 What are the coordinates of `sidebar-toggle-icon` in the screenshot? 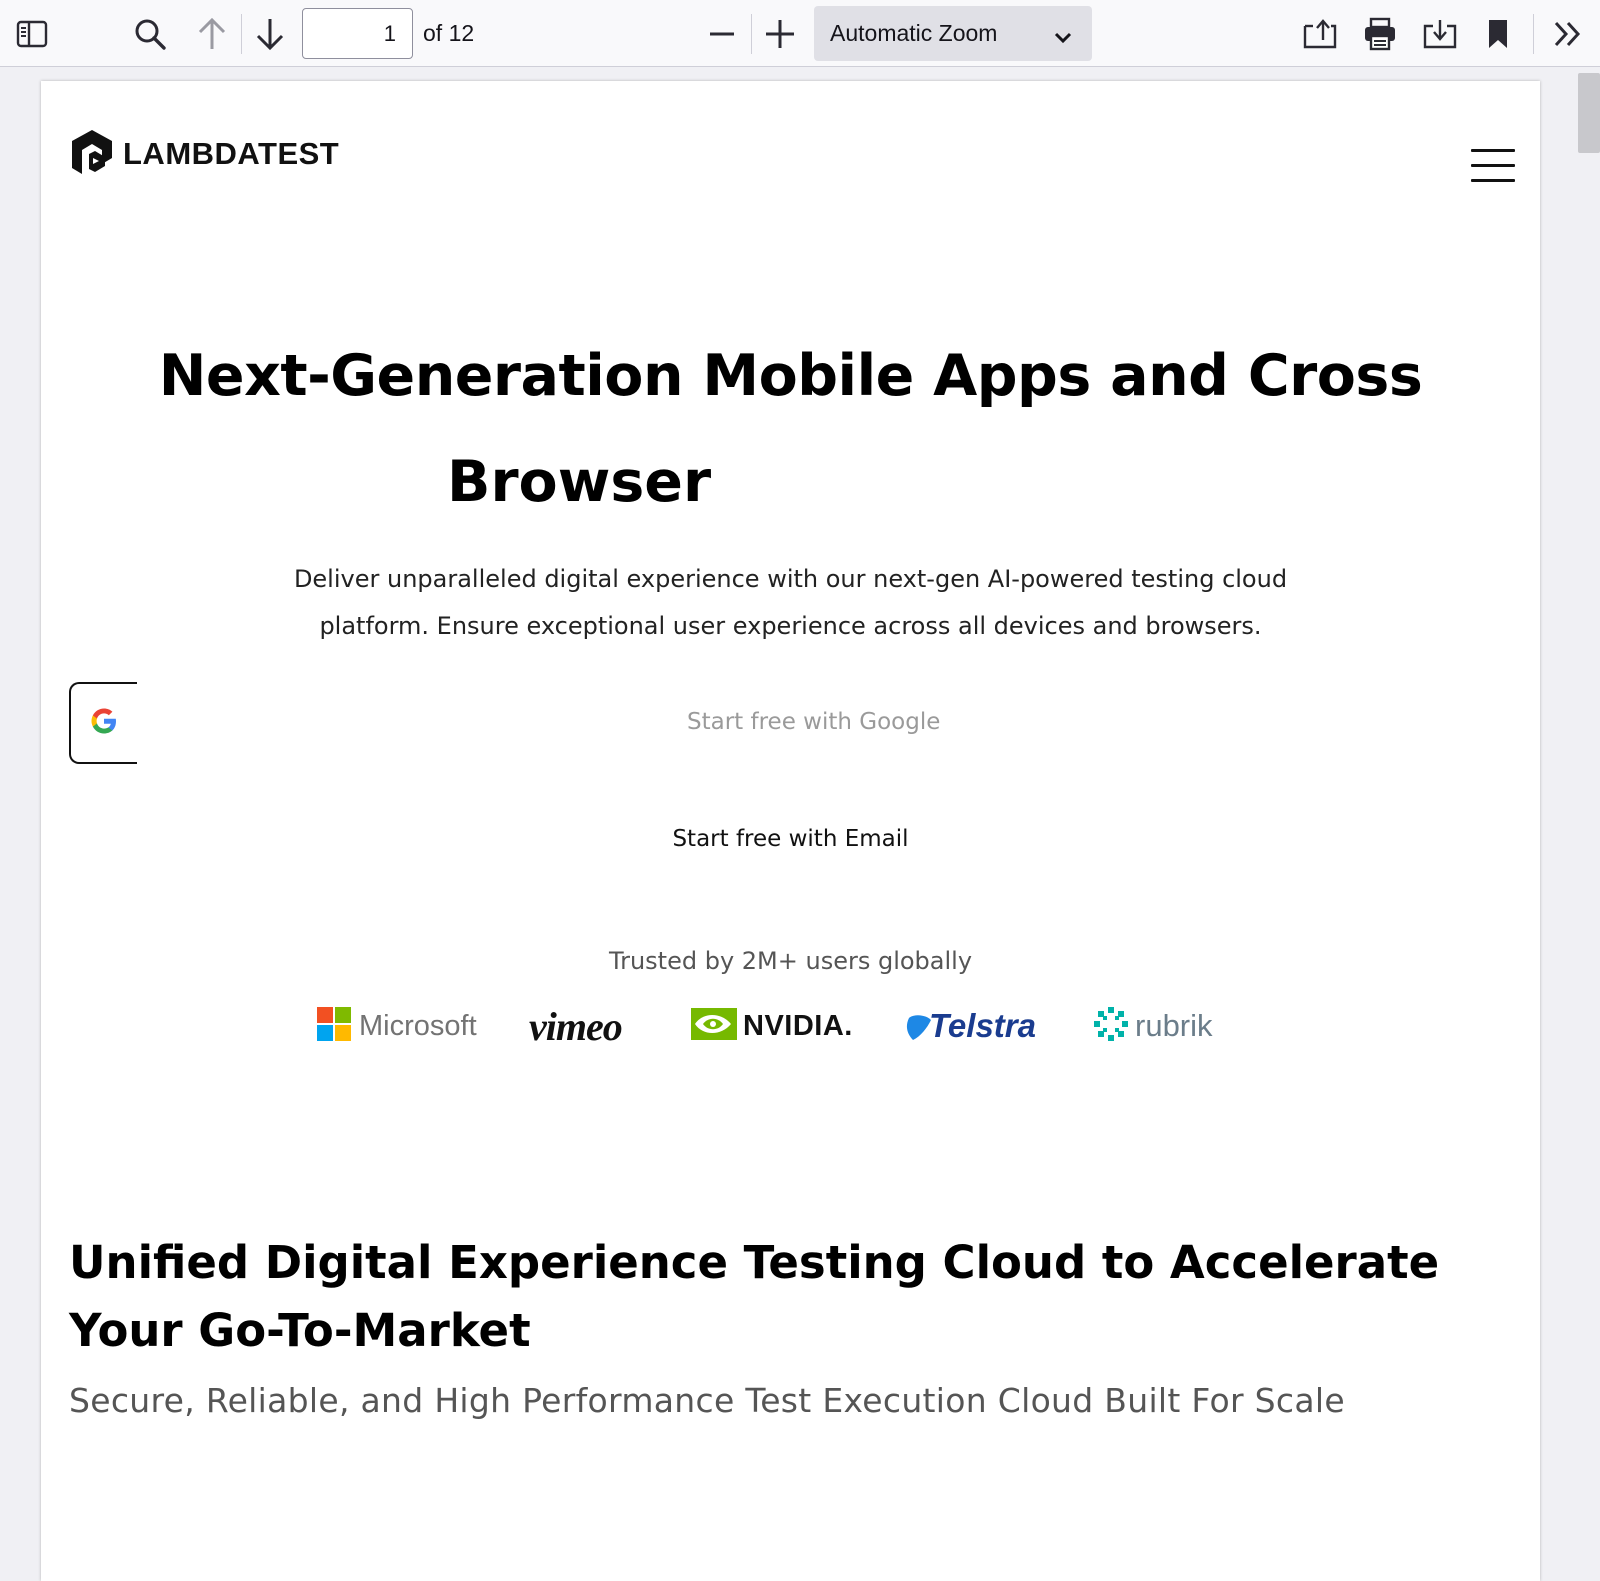 It's located at (32, 34).